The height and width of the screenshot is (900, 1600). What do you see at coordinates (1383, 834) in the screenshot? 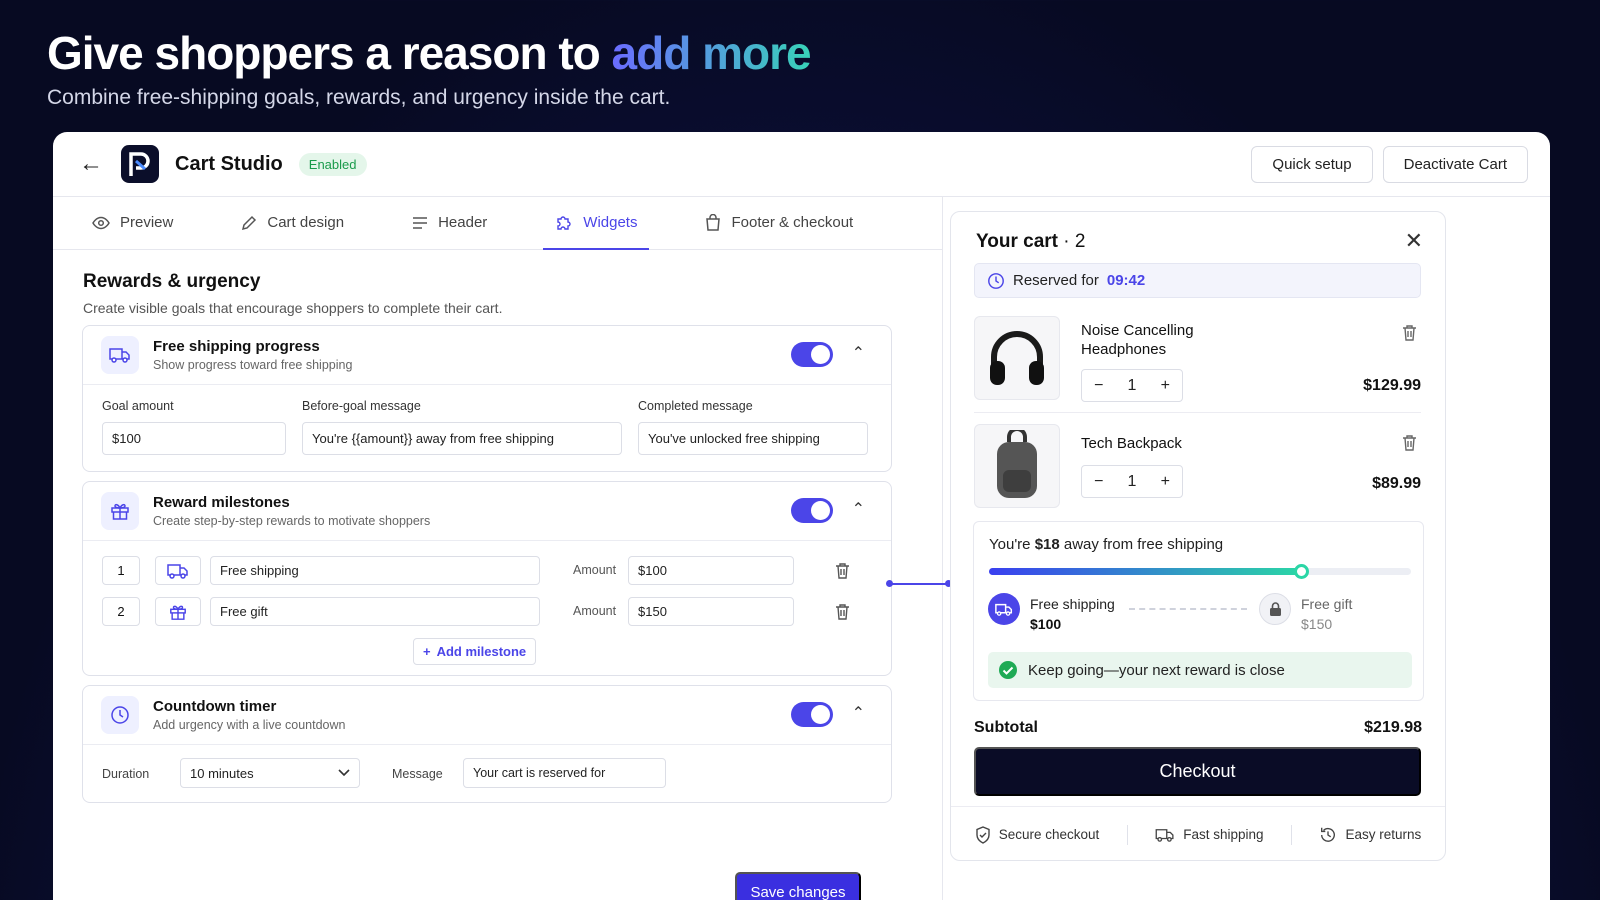
I see `footer-label: Easy returns` at bounding box center [1383, 834].